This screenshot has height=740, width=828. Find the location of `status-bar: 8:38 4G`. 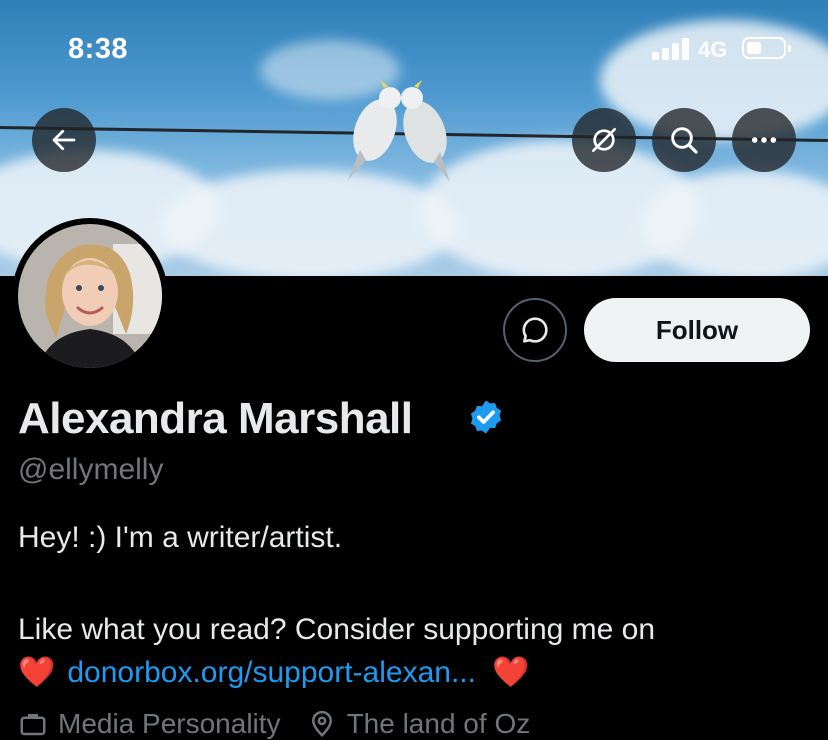

status-bar: 8:38 4G is located at coordinates (414, 50).